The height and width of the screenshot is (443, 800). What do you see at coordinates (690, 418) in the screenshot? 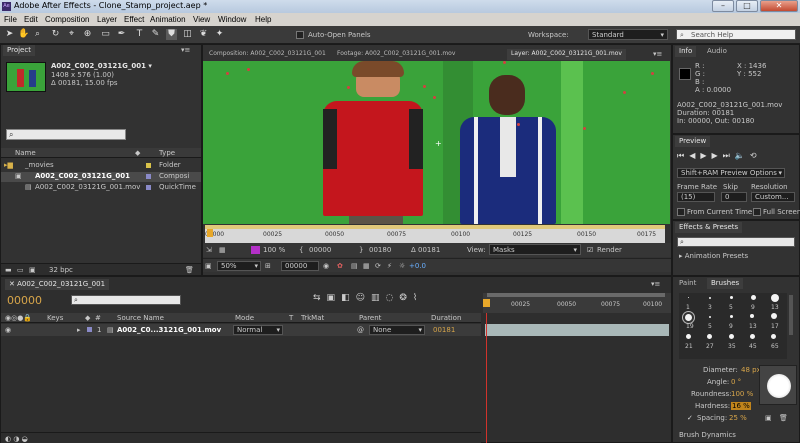
I see `spacing-checkbox: ✓` at bounding box center [690, 418].